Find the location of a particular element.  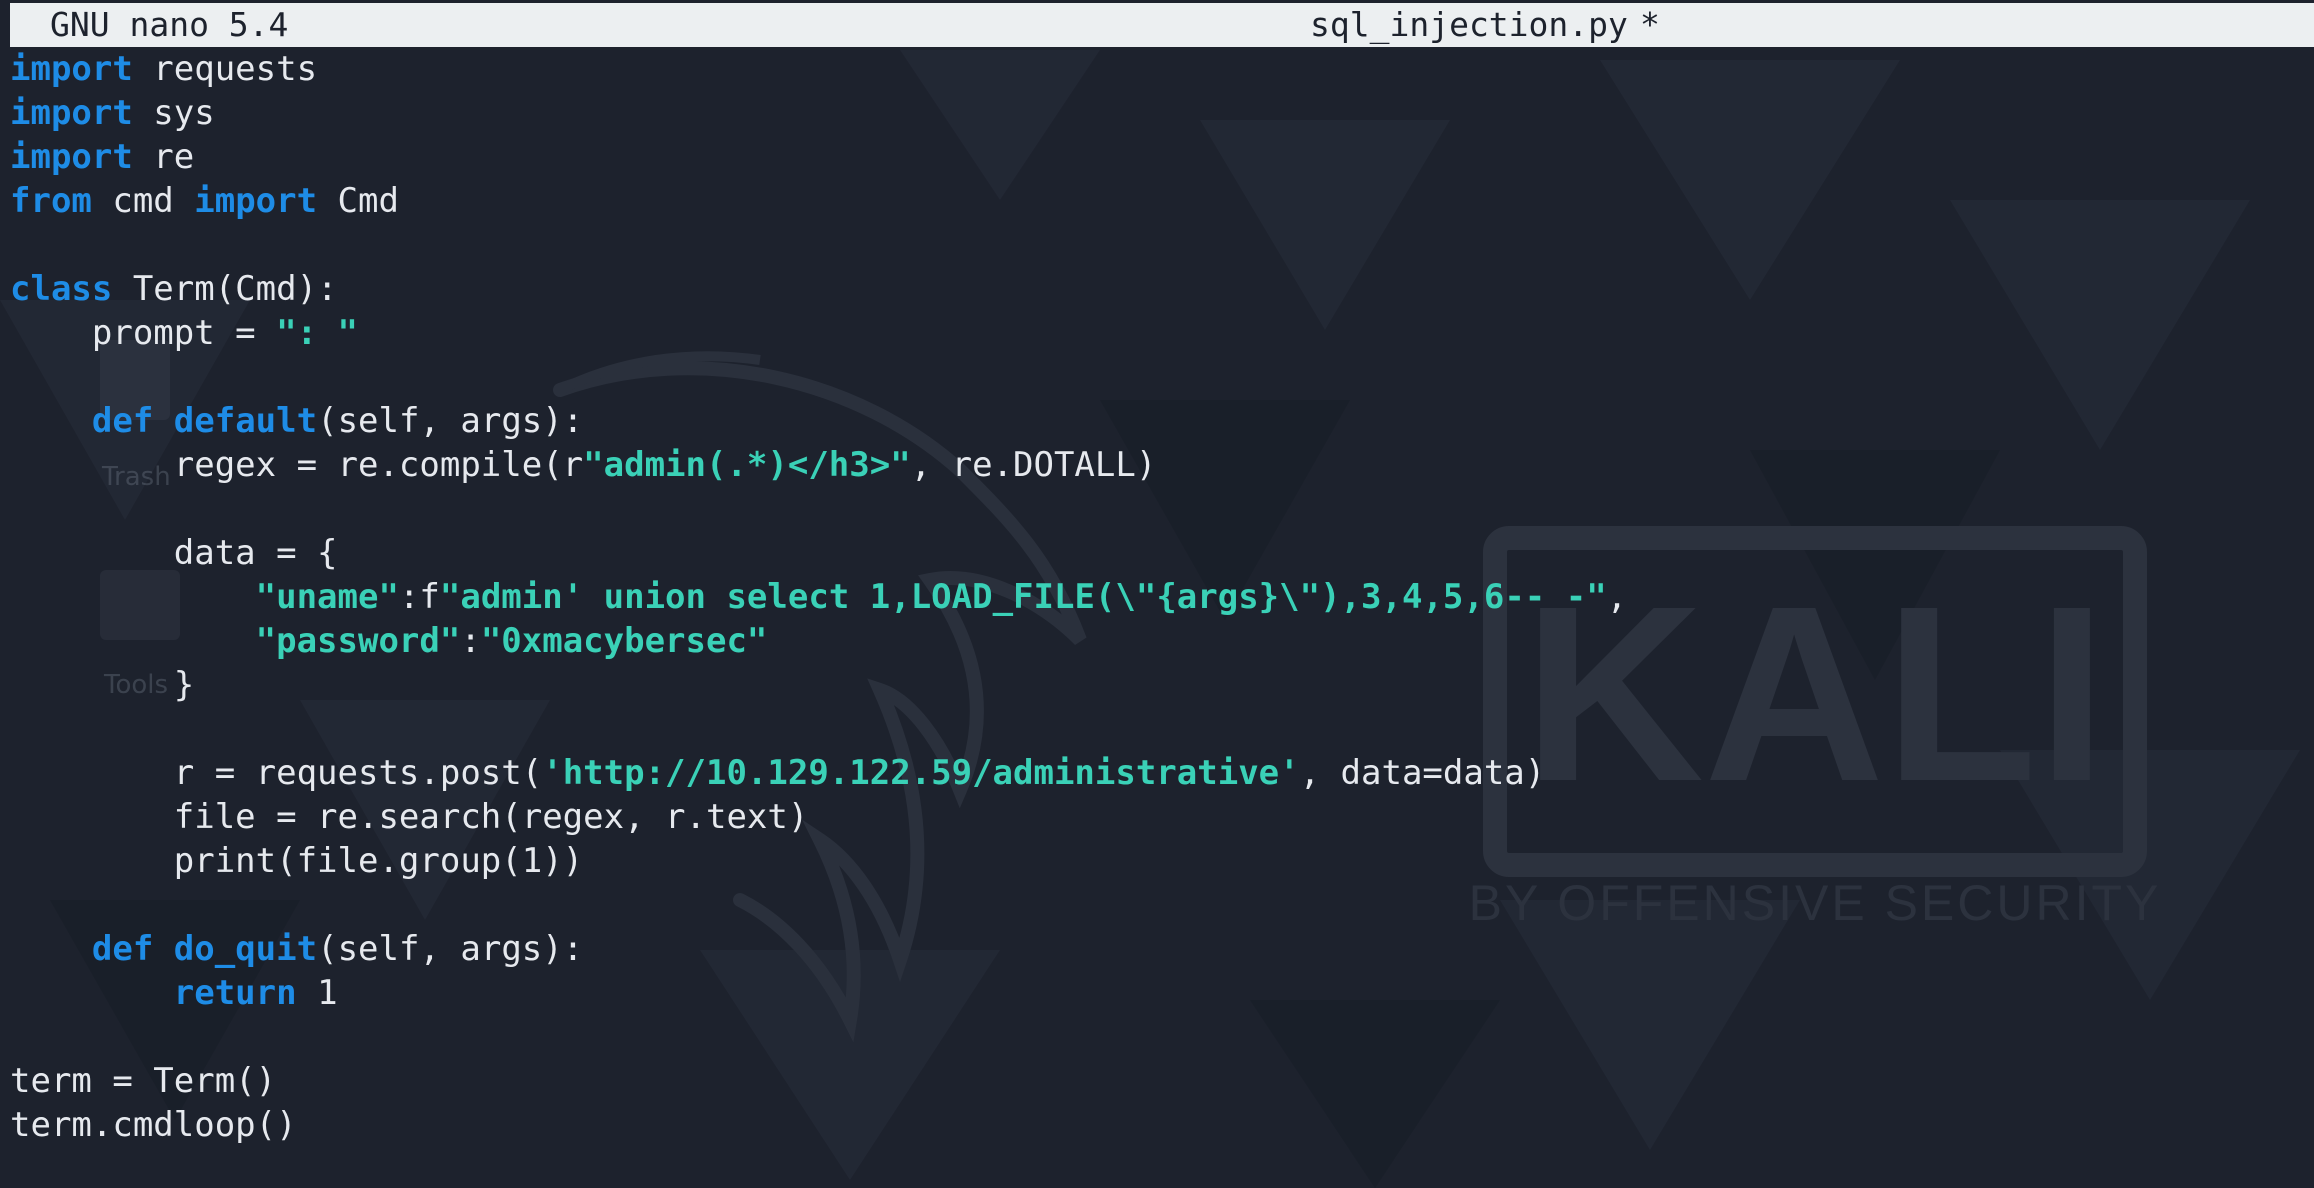

string-token: 'http://10.129.122.59/administrative' is located at coordinates (921, 773).